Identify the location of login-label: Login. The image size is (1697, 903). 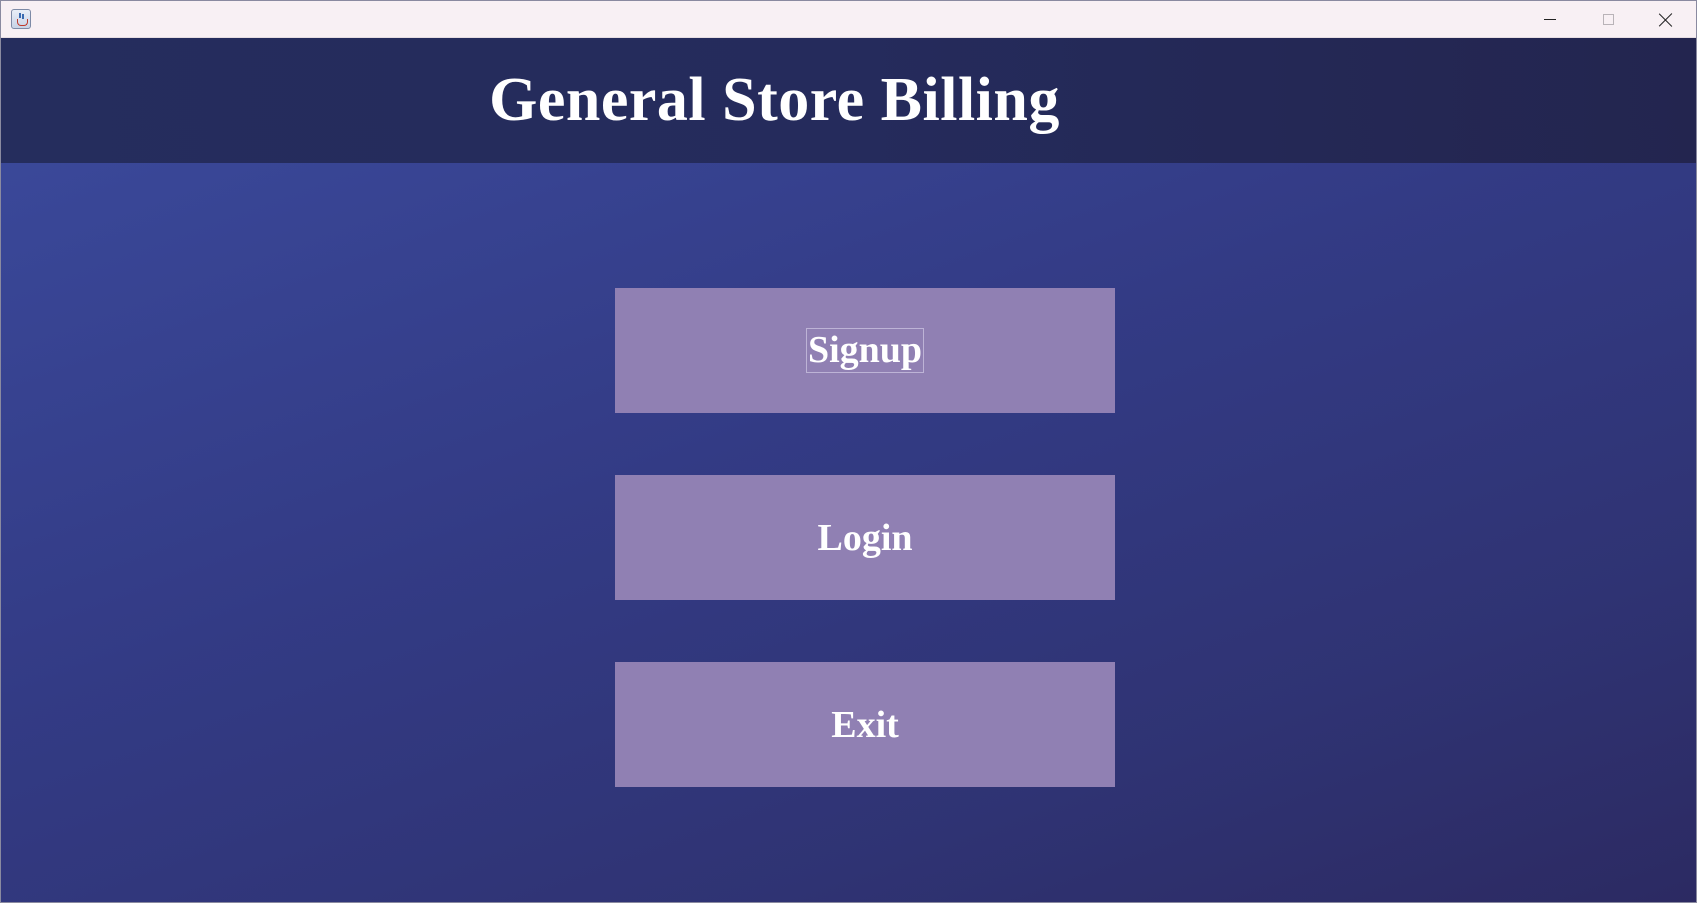
(865, 537).